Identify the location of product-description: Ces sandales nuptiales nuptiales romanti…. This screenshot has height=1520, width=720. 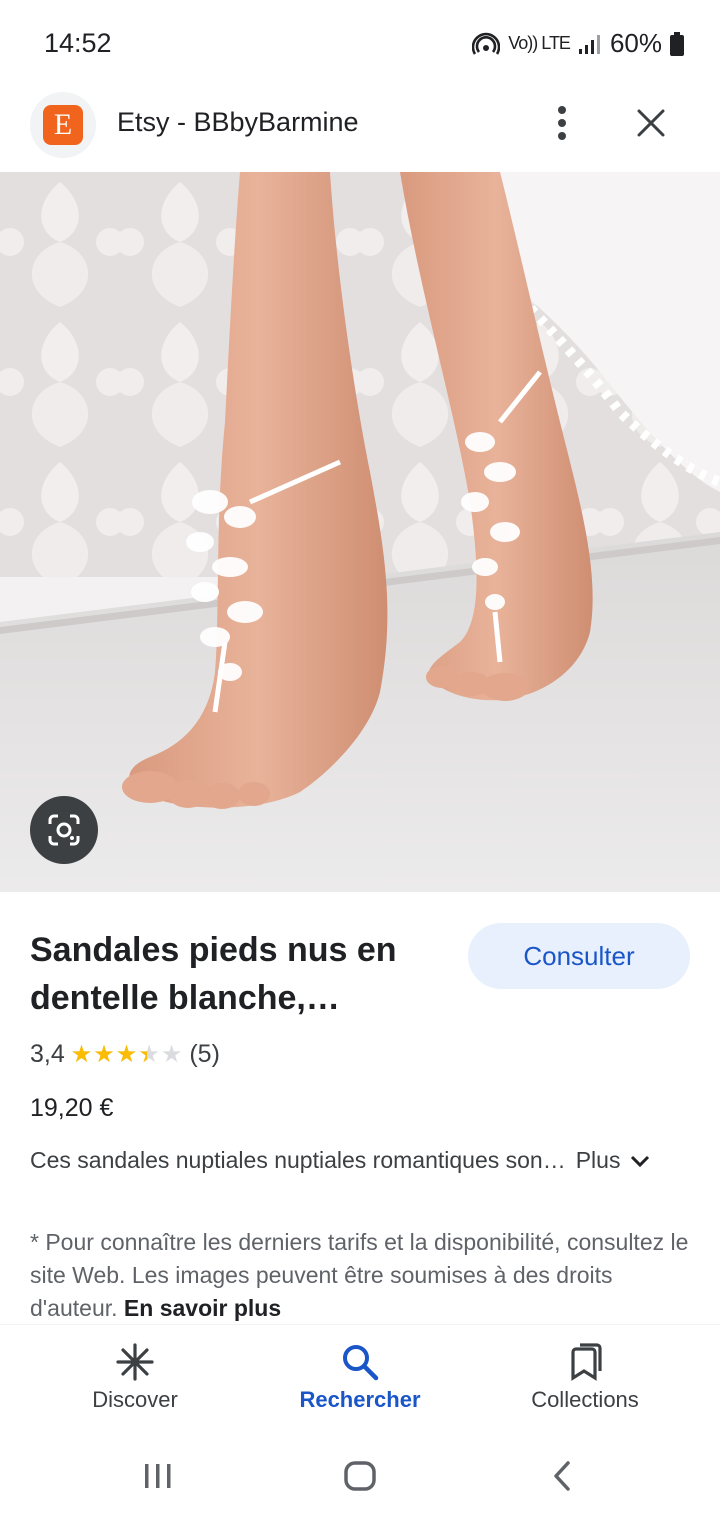
(360, 1160).